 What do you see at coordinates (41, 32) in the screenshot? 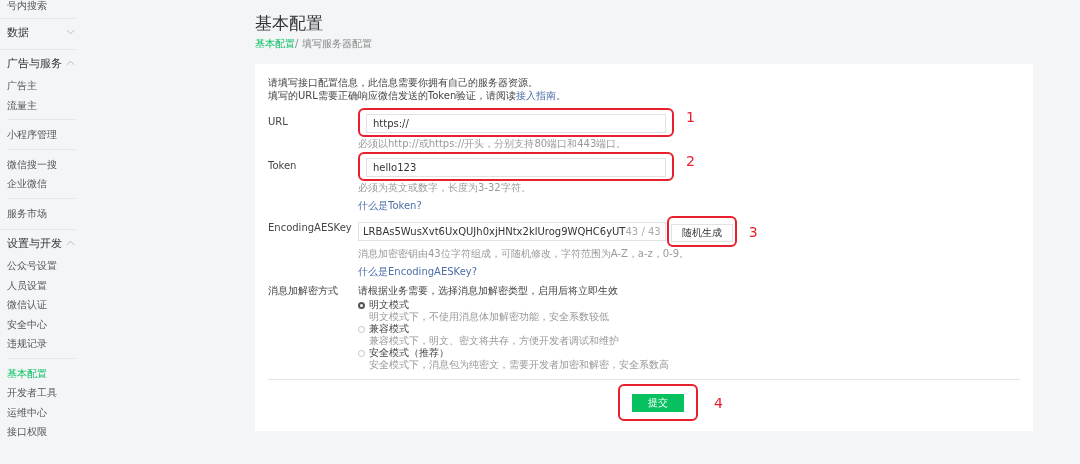
I see `sidebar-group: 数据` at bounding box center [41, 32].